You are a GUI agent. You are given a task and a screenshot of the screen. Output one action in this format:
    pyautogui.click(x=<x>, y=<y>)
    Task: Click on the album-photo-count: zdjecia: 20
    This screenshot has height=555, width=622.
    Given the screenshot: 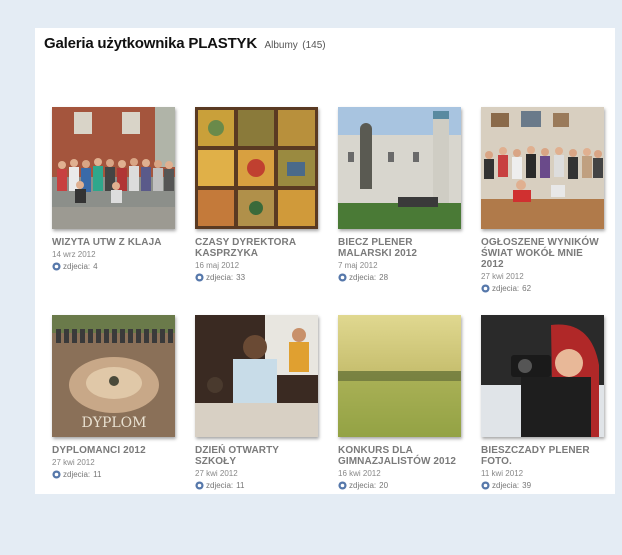 What is the action you would take?
    pyautogui.click(x=400, y=485)
    